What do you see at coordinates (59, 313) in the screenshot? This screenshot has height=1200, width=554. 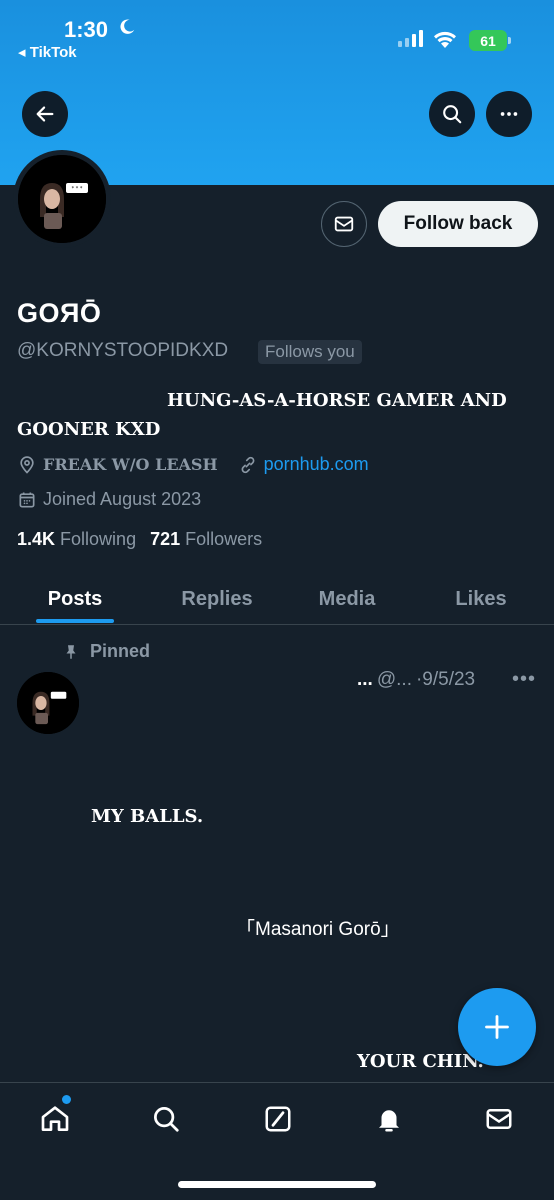 I see `display-name: GOЯŌ` at bounding box center [59, 313].